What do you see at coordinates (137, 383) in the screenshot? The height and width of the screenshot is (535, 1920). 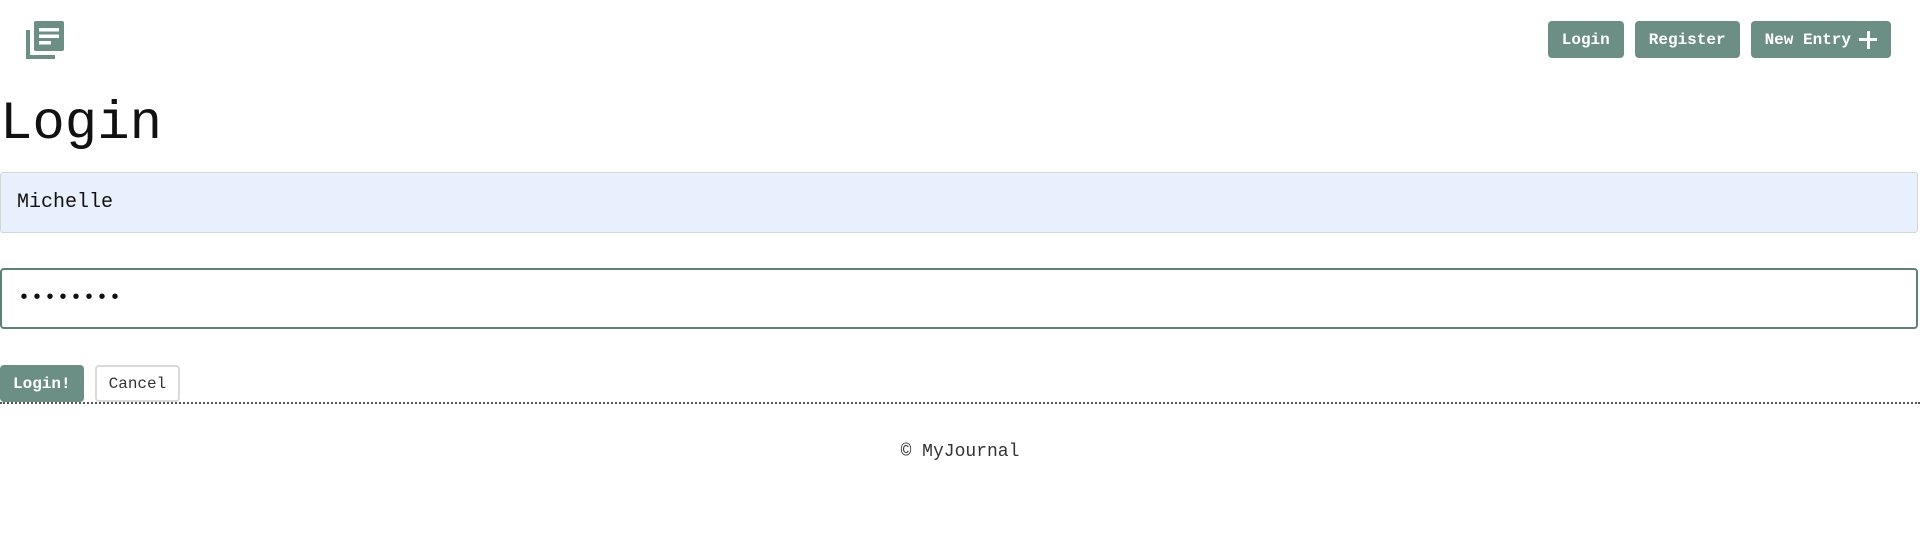 I see `cancel-button: Cancel` at bounding box center [137, 383].